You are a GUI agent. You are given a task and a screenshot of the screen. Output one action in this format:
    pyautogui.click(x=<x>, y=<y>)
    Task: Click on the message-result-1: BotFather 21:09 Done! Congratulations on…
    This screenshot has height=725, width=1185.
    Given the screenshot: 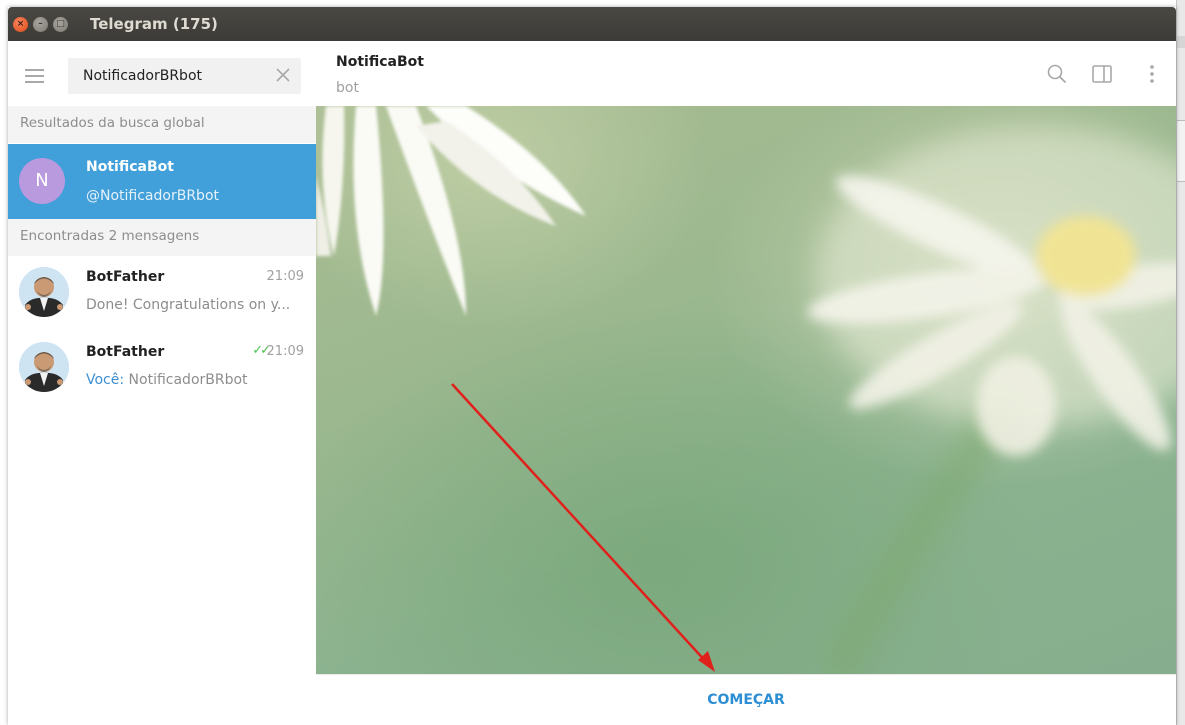 What is the action you would take?
    pyautogui.click(x=162, y=293)
    